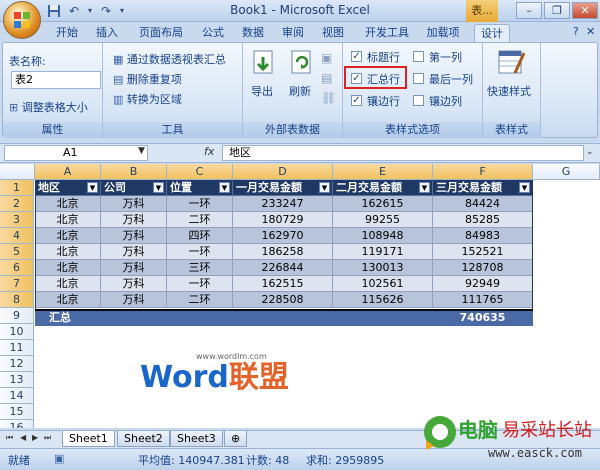 The width and height of the screenshot is (600, 470). What do you see at coordinates (9, 438) in the screenshot?
I see `first-sheet-icon: ⏮` at bounding box center [9, 438].